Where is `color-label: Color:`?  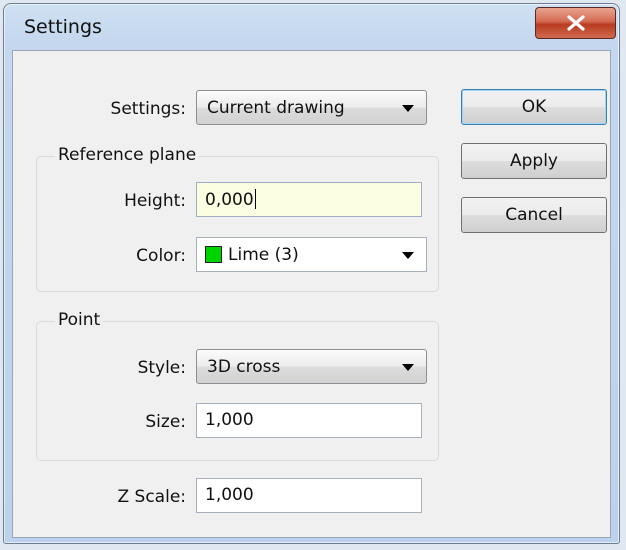 color-label: Color: is located at coordinates (161, 256).